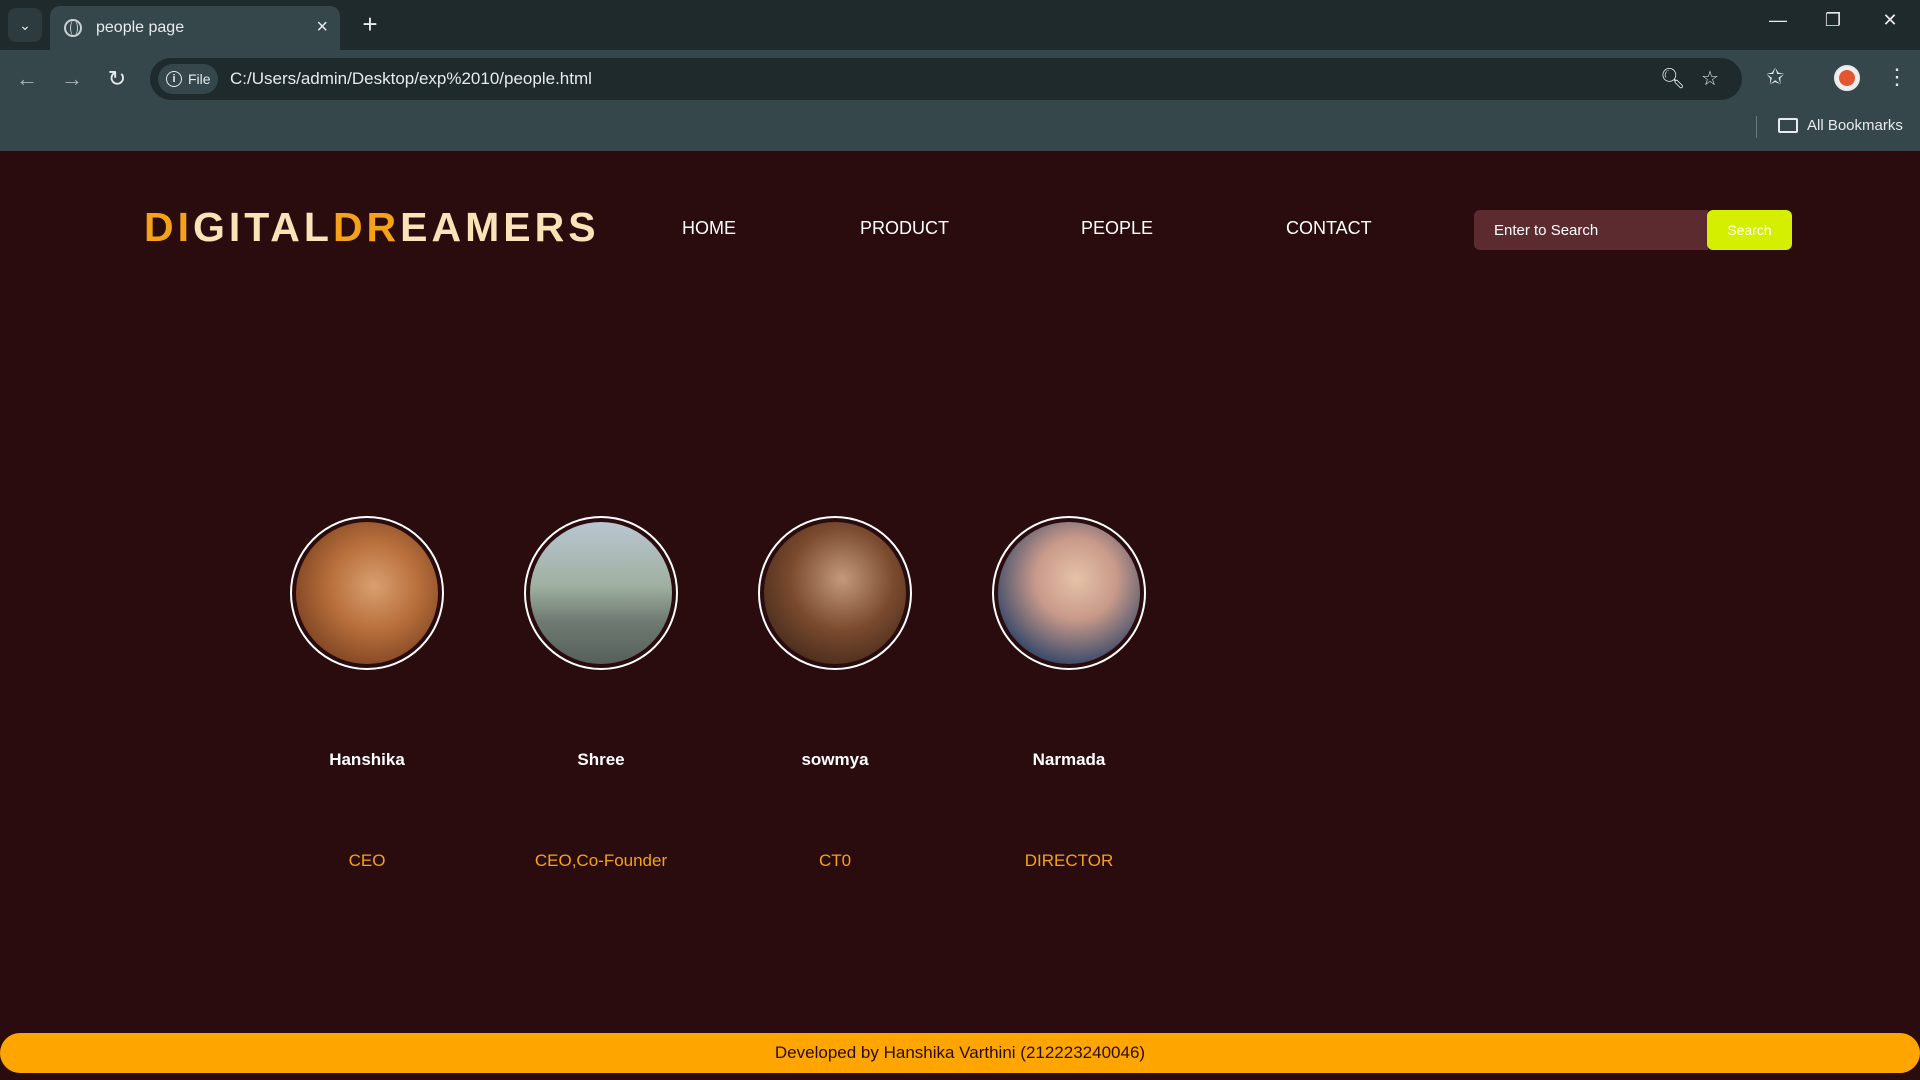  What do you see at coordinates (1710, 78) in the screenshot?
I see `bookmark-star-icon: ☆` at bounding box center [1710, 78].